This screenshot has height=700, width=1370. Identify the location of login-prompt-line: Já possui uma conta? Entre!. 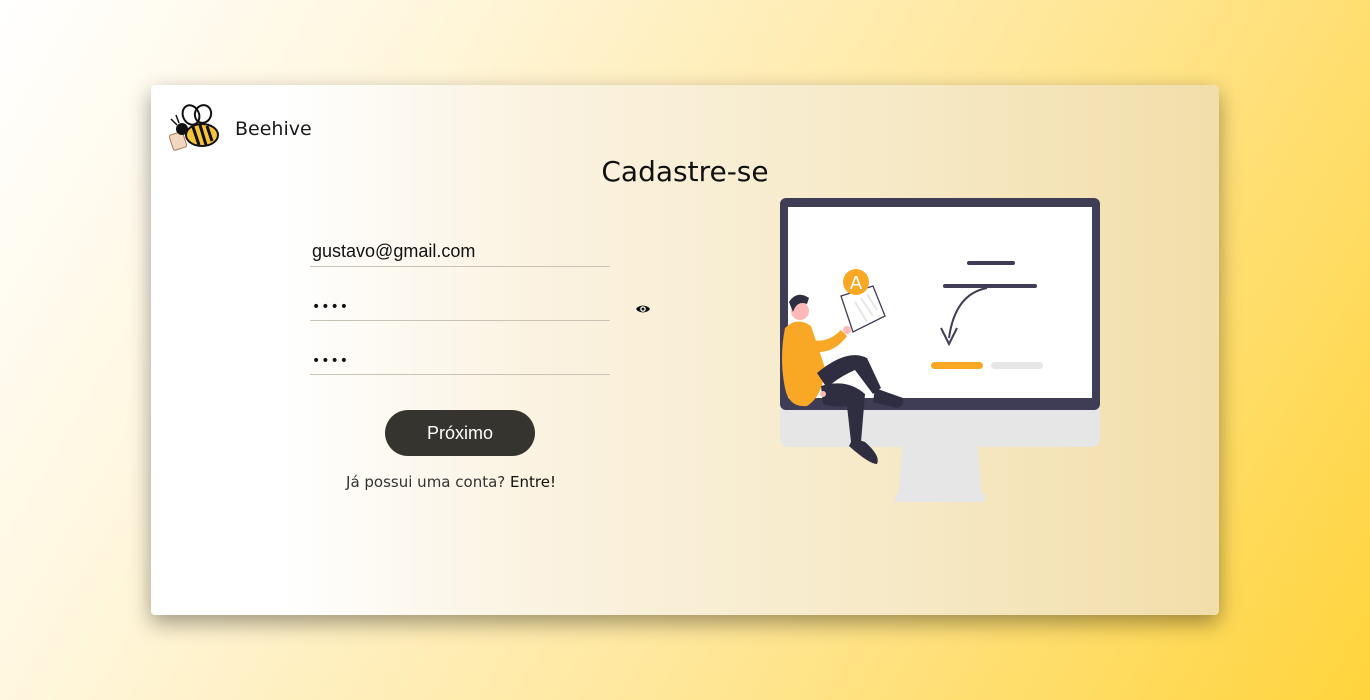
(451, 482).